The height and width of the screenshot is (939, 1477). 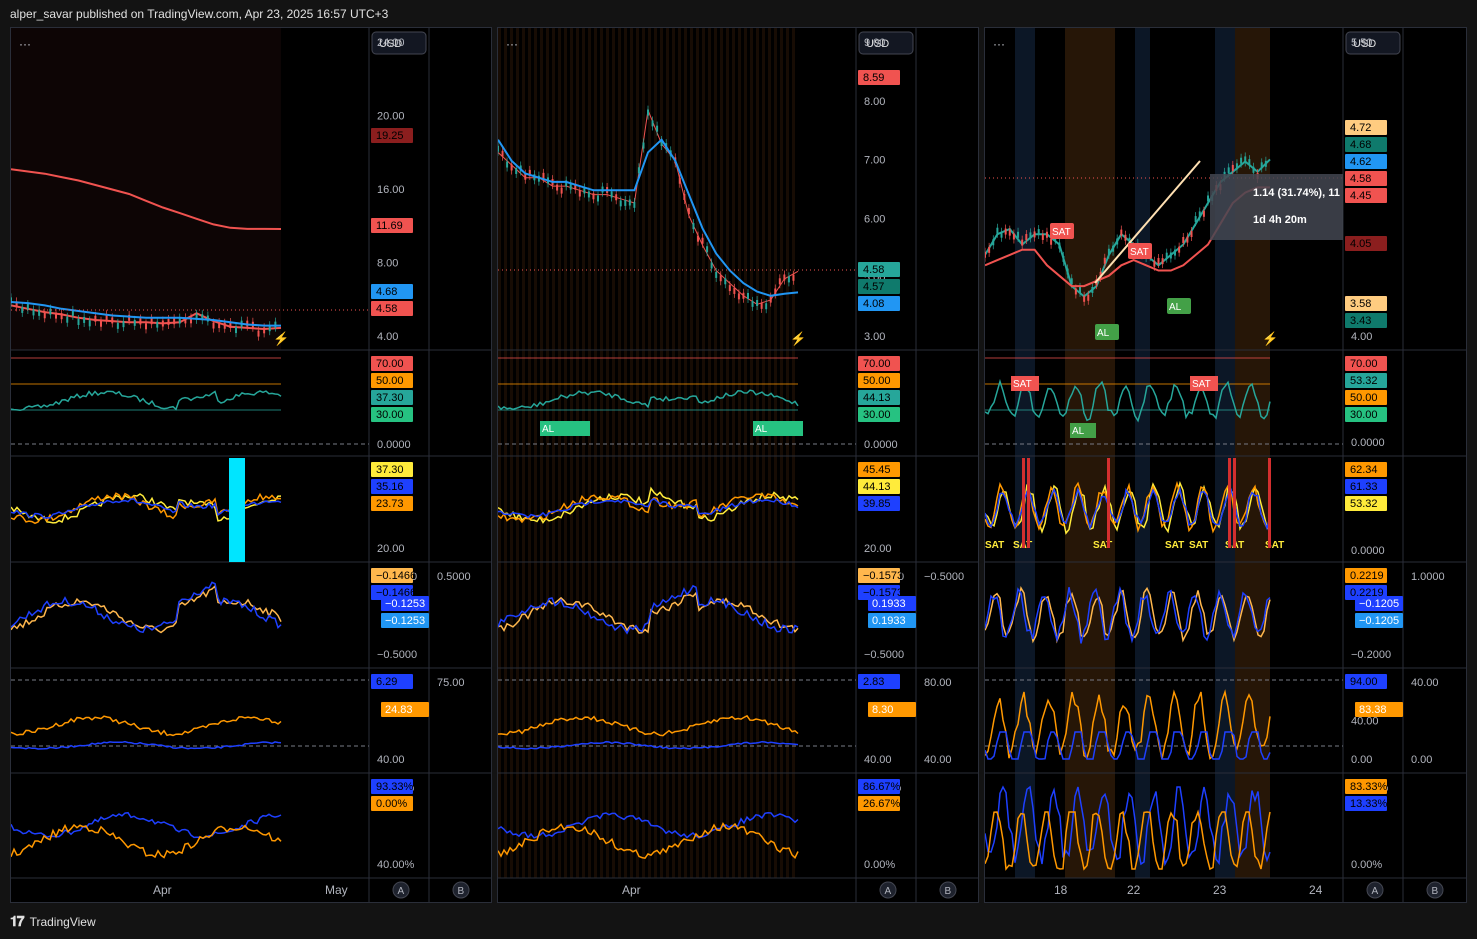 What do you see at coordinates (1061, 890) in the screenshot?
I see `time-axis-label: 18` at bounding box center [1061, 890].